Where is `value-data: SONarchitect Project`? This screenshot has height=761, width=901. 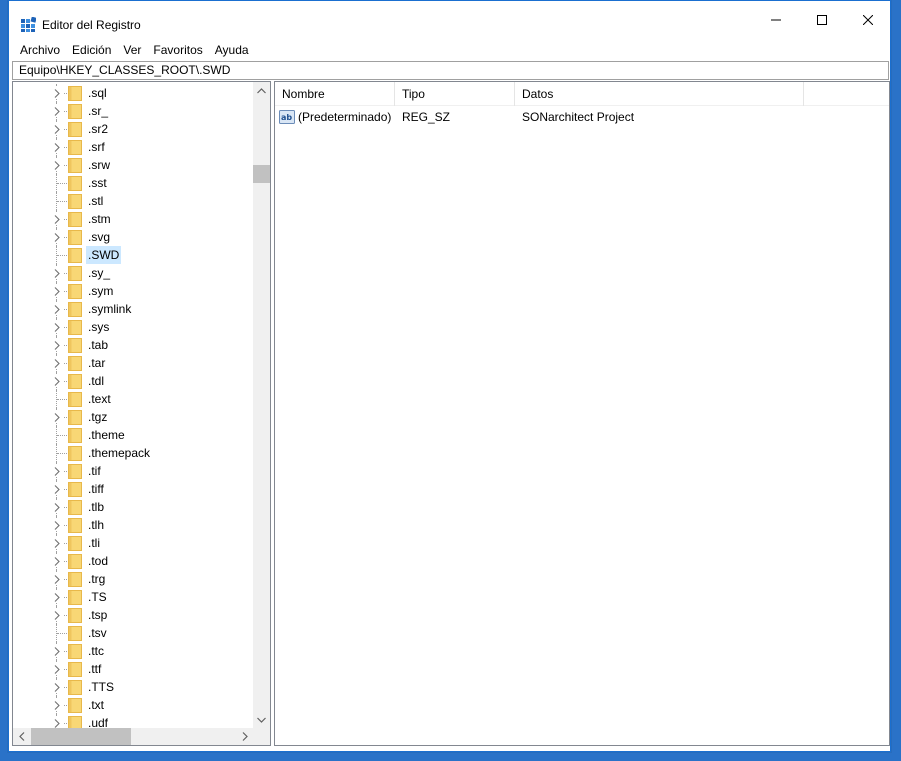 value-data: SONarchitect Project is located at coordinates (578, 117).